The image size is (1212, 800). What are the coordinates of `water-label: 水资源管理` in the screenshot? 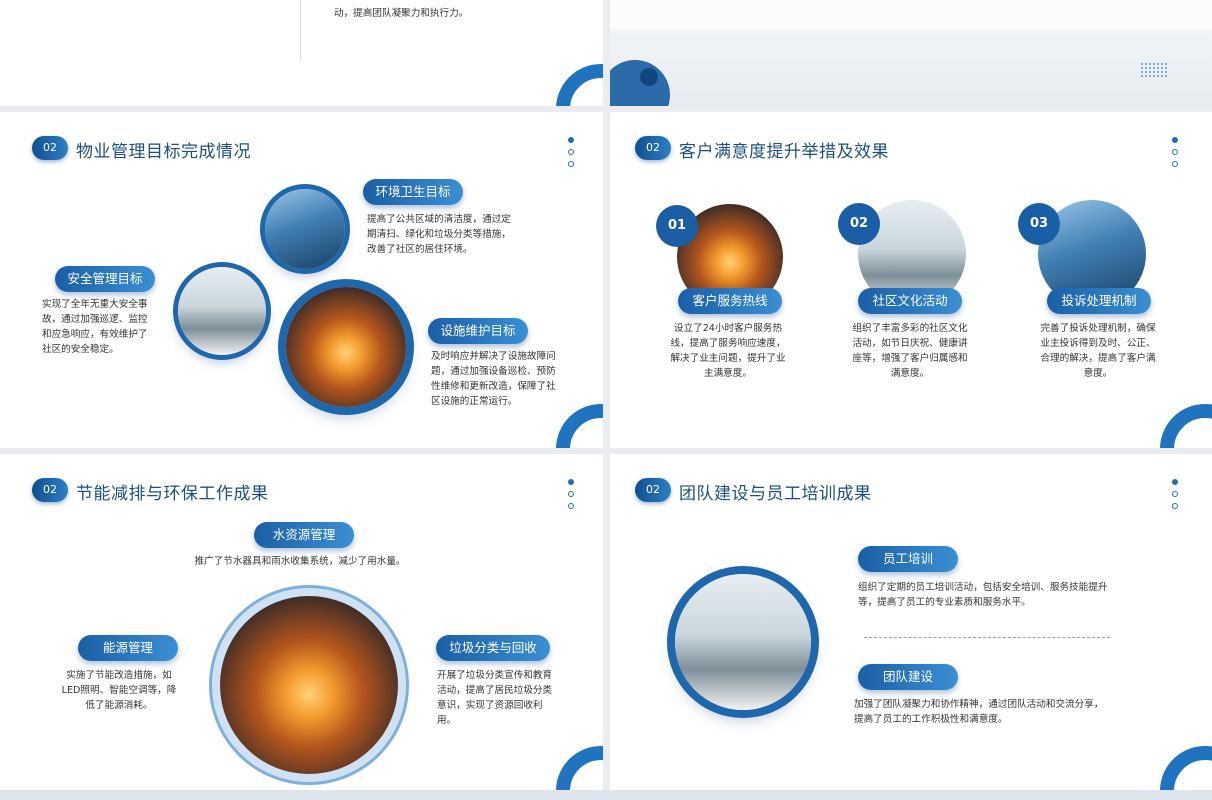 It's located at (304, 535).